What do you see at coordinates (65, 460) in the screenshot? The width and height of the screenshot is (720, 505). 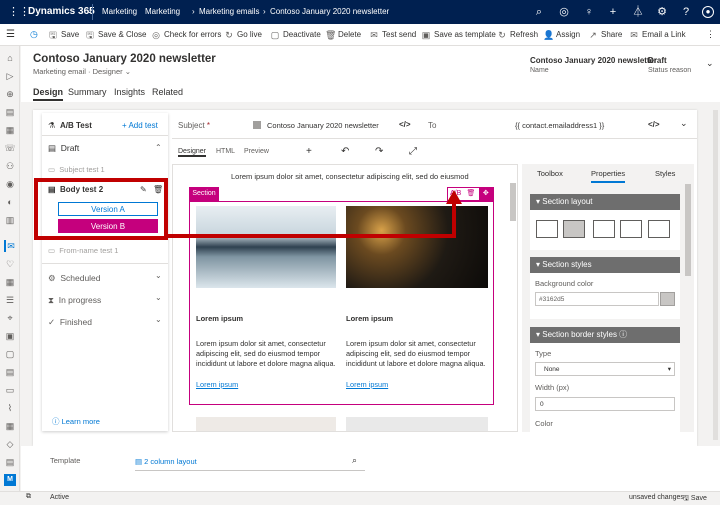 I see `template-label: Template` at bounding box center [65, 460].